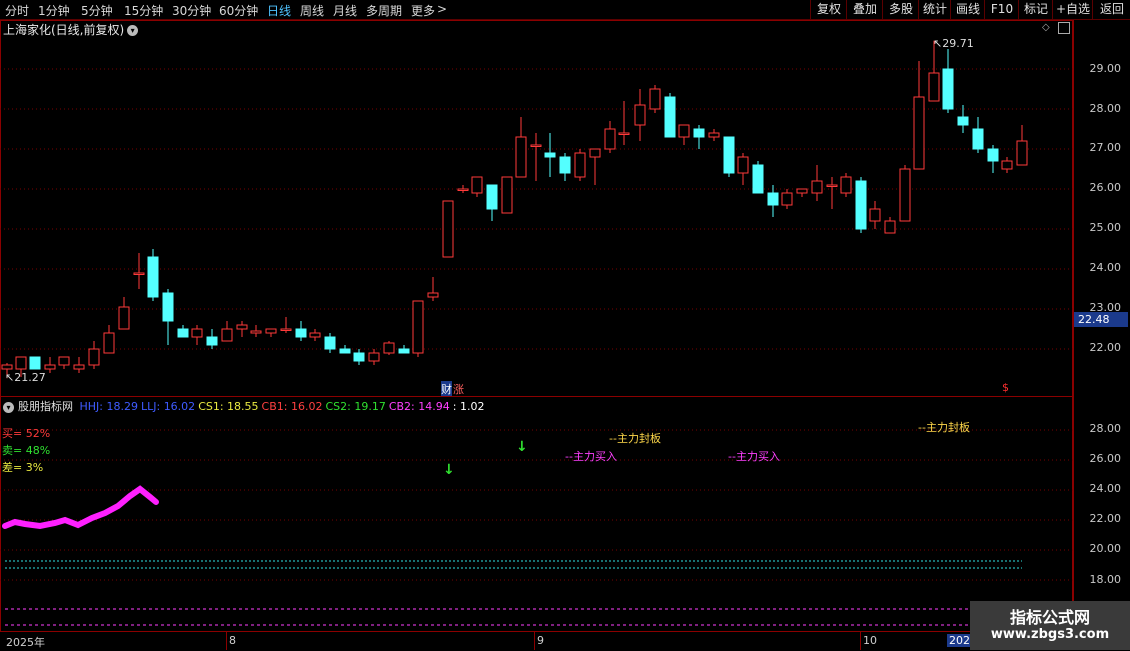 This screenshot has width=1130, height=651. What do you see at coordinates (1101, 514) in the screenshot?
I see `indicator-axis: 28.00 26.00 24.00 22.00 20.00 18.00` at bounding box center [1101, 514].